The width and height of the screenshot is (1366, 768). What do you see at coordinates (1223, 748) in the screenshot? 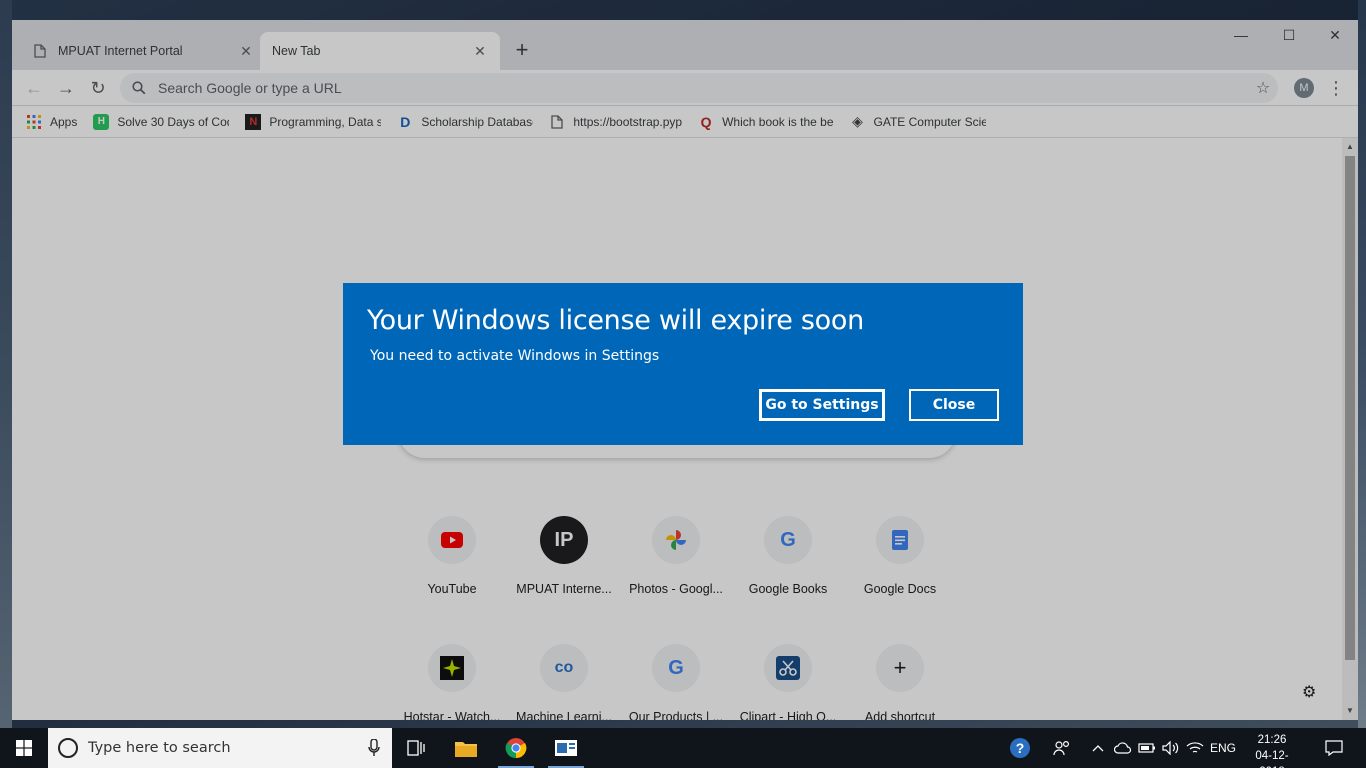
I see `language-indicator: ENG` at bounding box center [1223, 748].